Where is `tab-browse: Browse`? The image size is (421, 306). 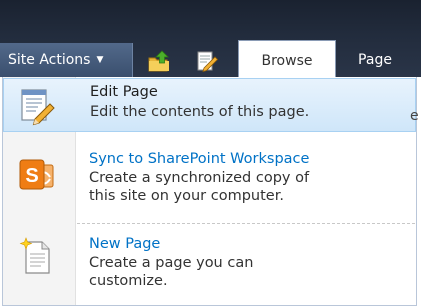
tab-browse: Browse is located at coordinates (287, 58).